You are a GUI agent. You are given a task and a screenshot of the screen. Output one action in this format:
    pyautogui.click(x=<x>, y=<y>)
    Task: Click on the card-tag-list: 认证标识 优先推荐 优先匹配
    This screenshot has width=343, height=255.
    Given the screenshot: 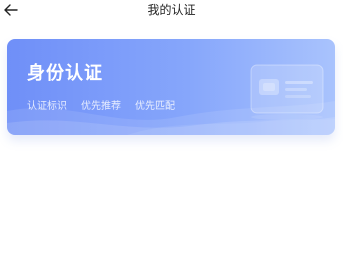 What is the action you would take?
    pyautogui.click(x=101, y=104)
    